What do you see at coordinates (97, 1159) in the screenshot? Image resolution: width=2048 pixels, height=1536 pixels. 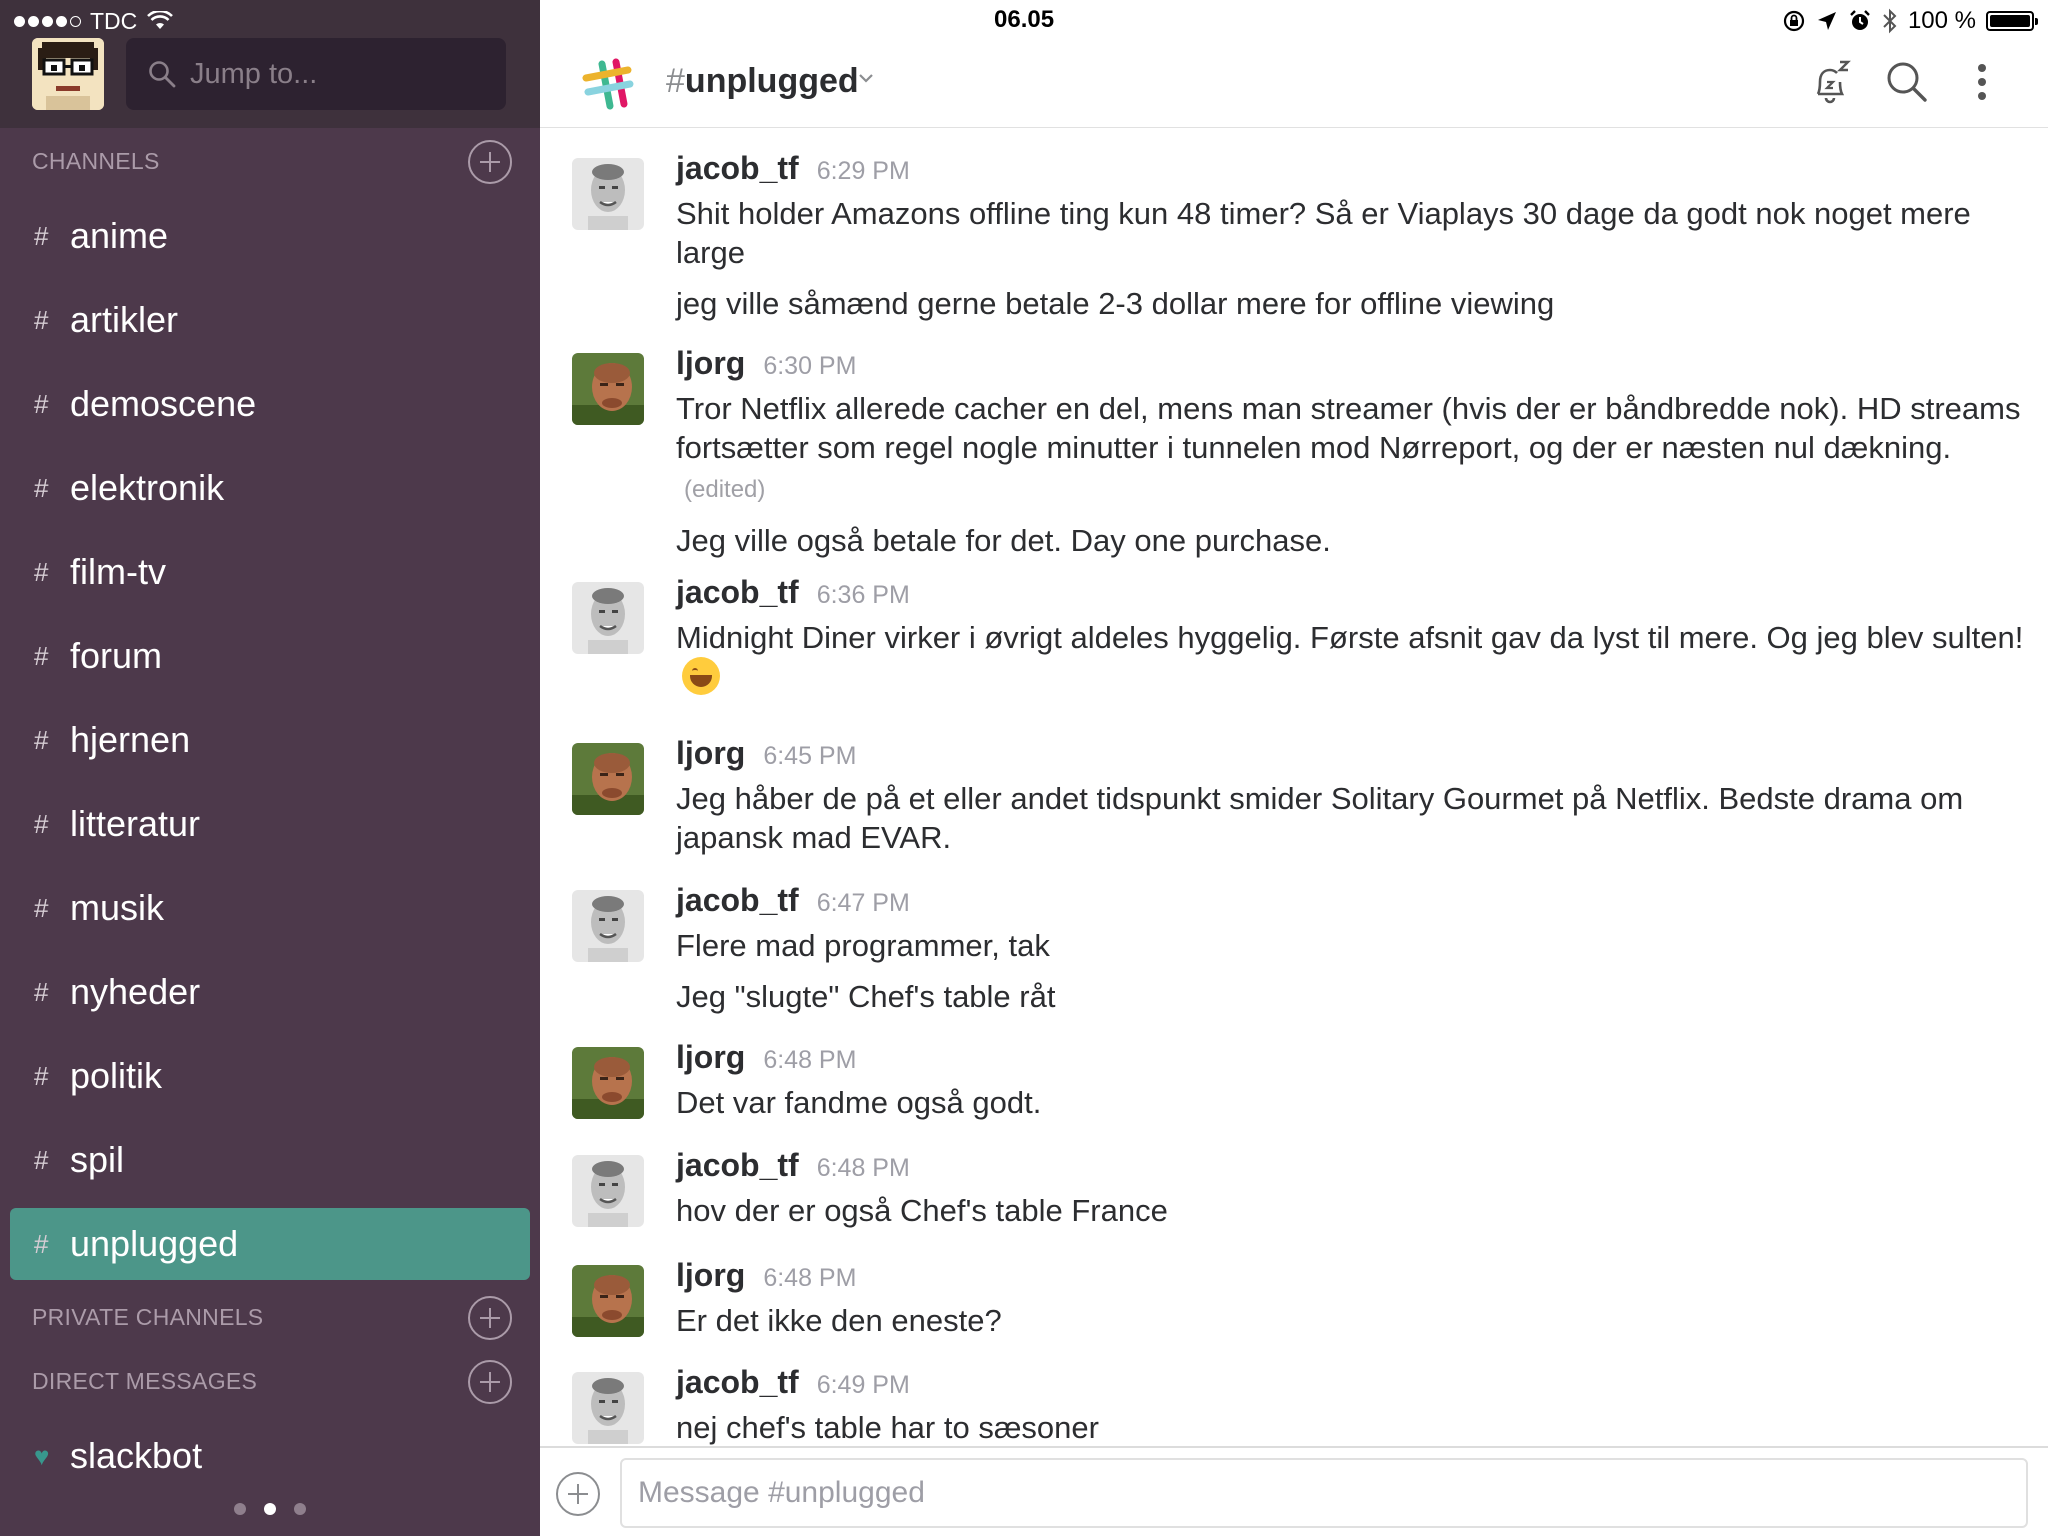 I see `channel-name: spil` at bounding box center [97, 1159].